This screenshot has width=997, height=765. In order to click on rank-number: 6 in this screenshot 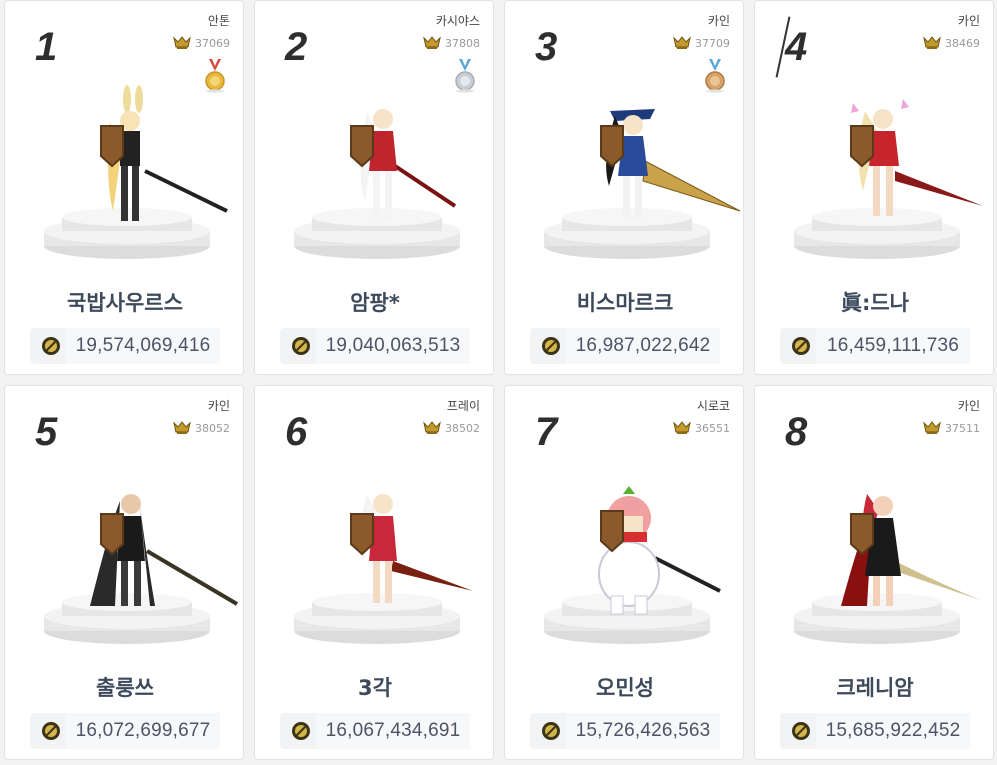, I will do `click(296, 432)`.